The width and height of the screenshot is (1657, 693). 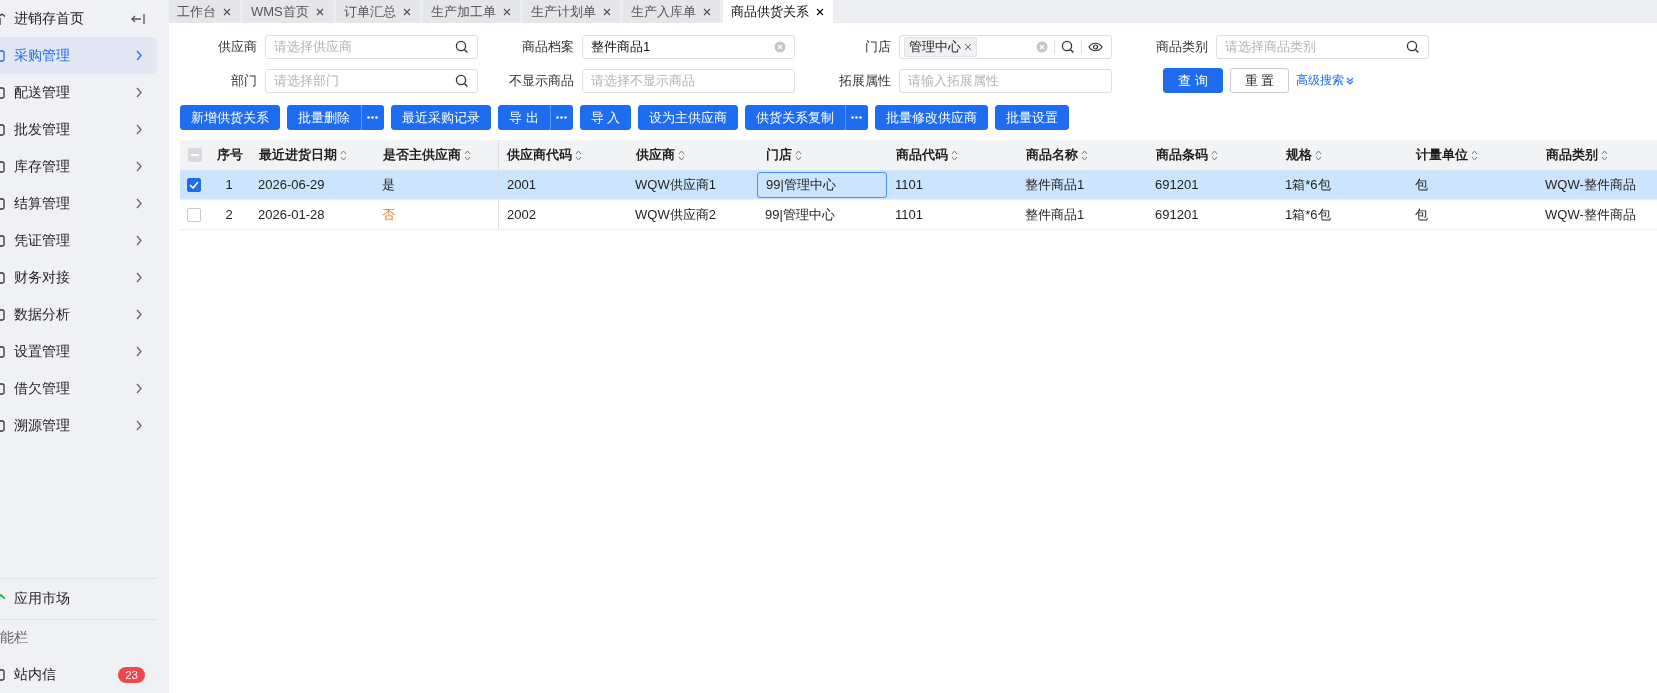 I want to click on sidebar-item: 应用市场, so click(x=78, y=599).